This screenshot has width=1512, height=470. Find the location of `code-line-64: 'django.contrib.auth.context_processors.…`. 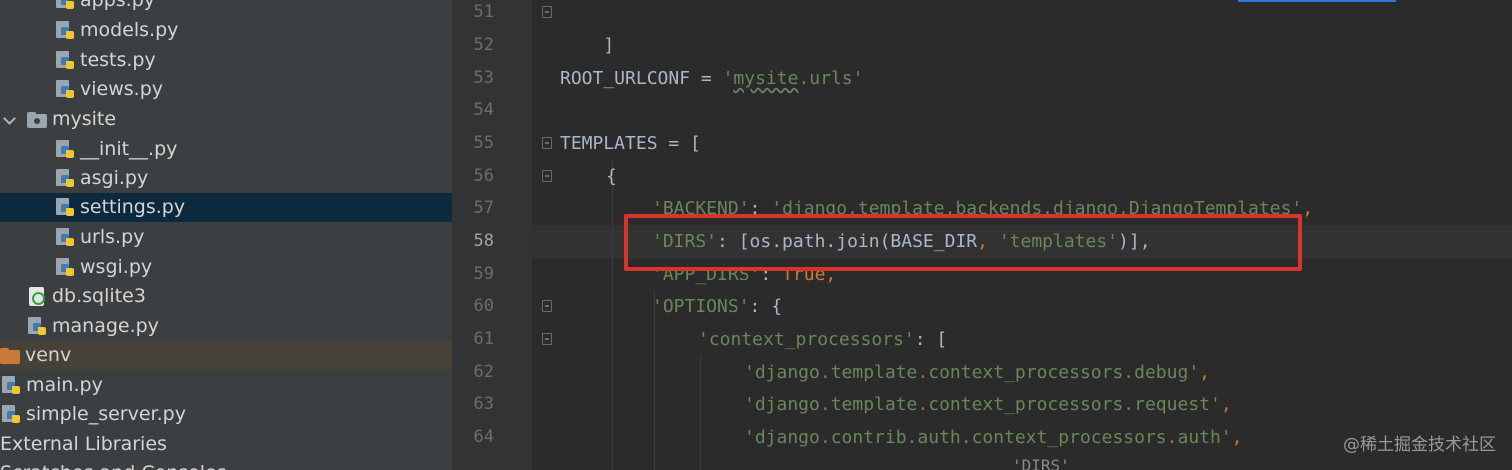

code-line-64: 'django.contrib.auth.context_processors.… is located at coordinates (993, 437).